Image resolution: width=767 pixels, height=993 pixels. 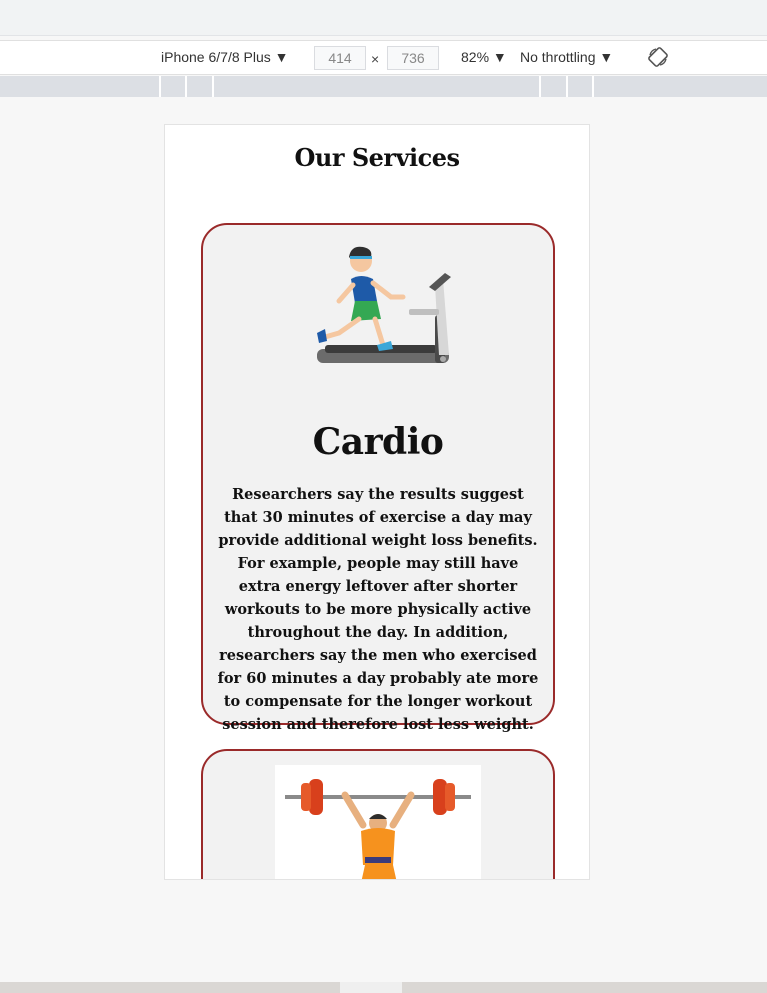 I want to click on width-input, so click(x=340, y=58).